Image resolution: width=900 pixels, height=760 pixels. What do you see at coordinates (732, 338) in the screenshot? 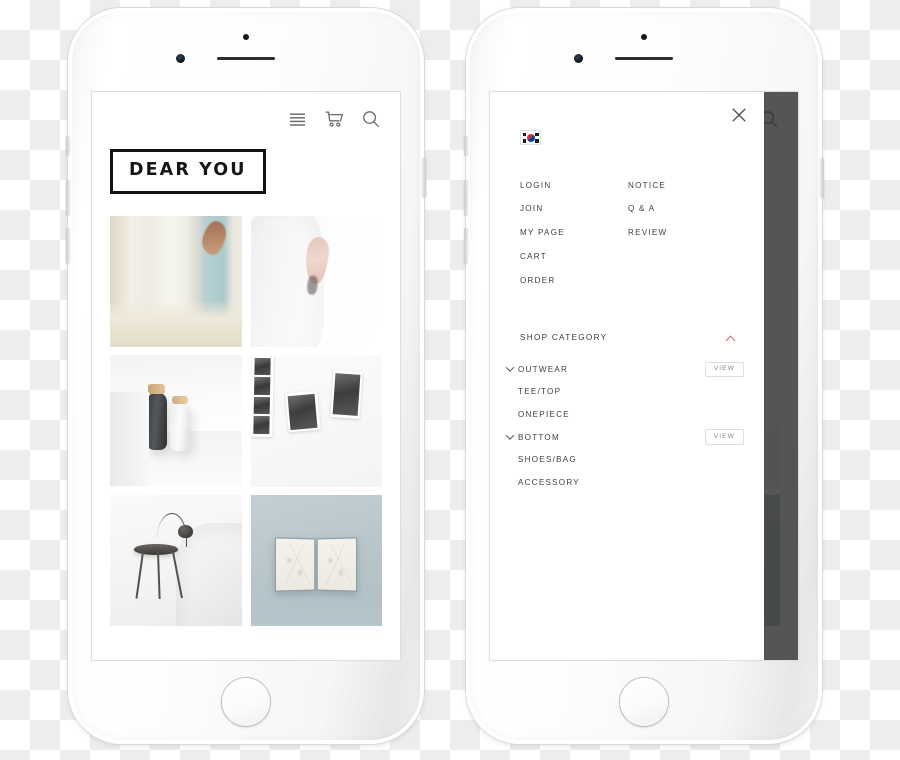
I see `chevron-up-icon` at bounding box center [732, 338].